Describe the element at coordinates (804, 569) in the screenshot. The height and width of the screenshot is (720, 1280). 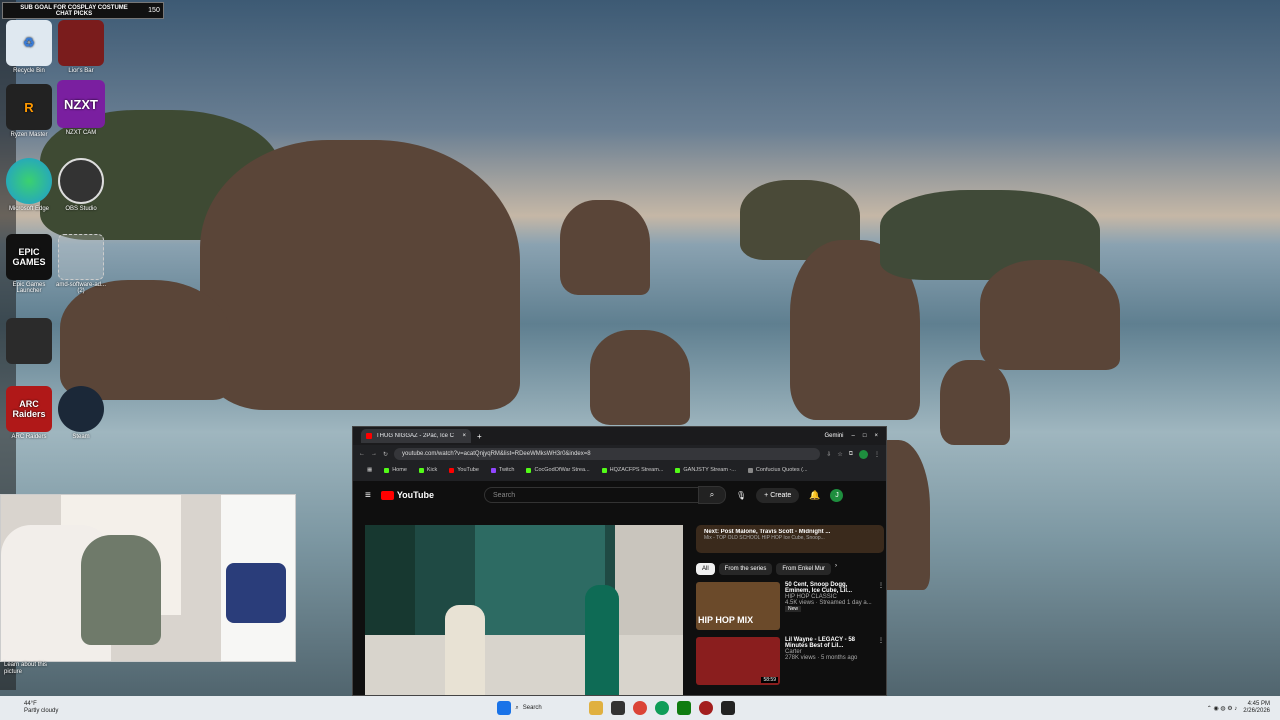
I see `chip-from-channel: From Enkel Mur` at that location.